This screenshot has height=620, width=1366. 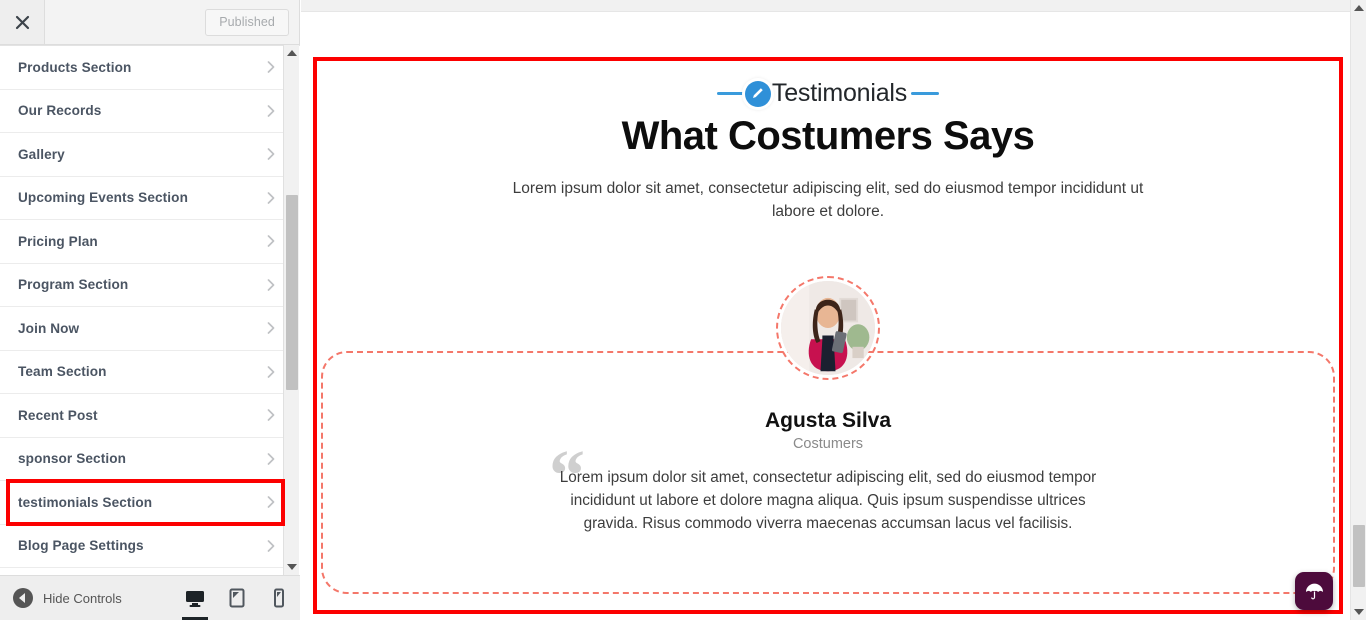 I want to click on device-preview-tablet, so click(x=237, y=598).